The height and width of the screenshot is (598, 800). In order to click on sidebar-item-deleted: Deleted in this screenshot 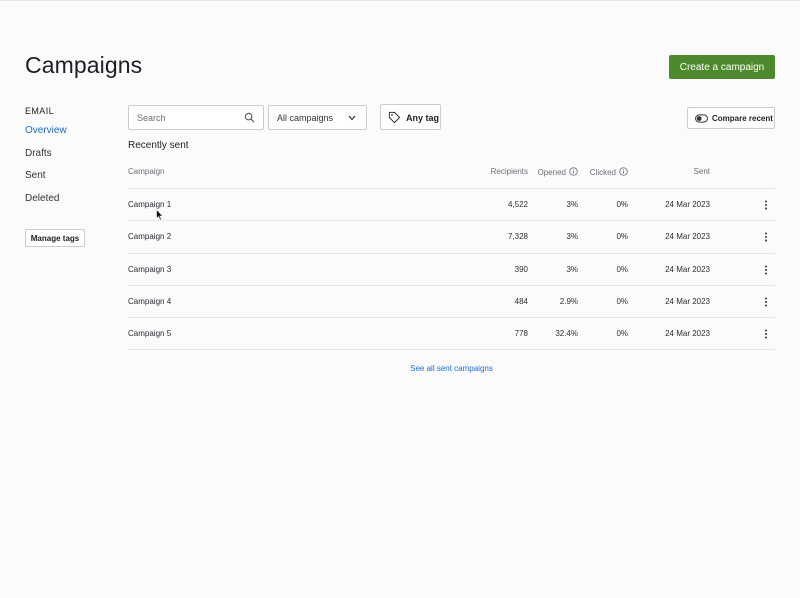, I will do `click(70, 199)`.